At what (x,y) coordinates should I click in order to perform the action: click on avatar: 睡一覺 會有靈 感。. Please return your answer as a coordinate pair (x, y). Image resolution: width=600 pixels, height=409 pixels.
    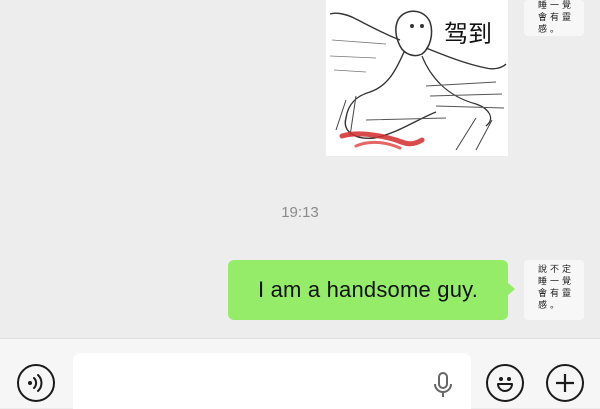
    Looking at the image, I should click on (554, 18).